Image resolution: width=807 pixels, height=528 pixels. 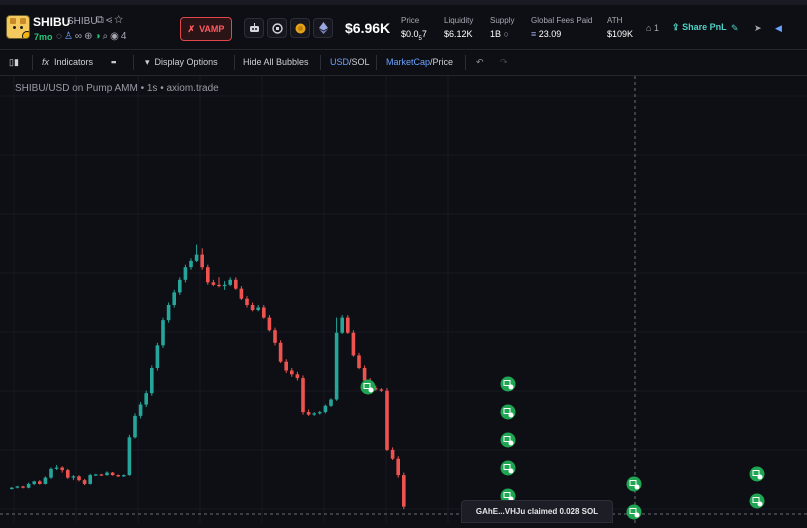 What do you see at coordinates (410, 20) in the screenshot?
I see `stat-price-label: Price` at bounding box center [410, 20].